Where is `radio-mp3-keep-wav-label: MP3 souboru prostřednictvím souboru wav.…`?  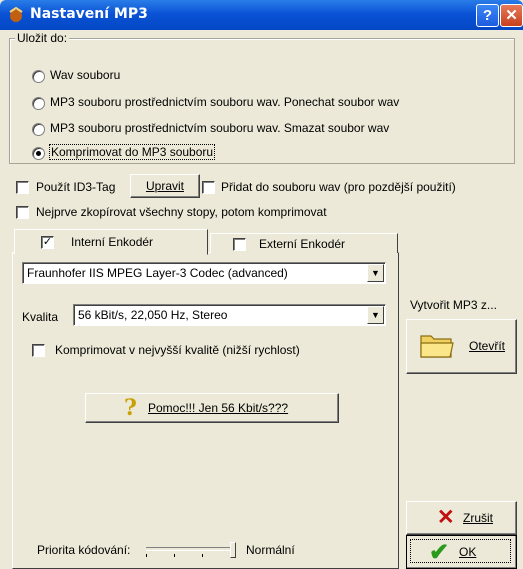 radio-mp3-keep-wav-label: MP3 souboru prostřednictvím souboru wav.… is located at coordinates (224, 102).